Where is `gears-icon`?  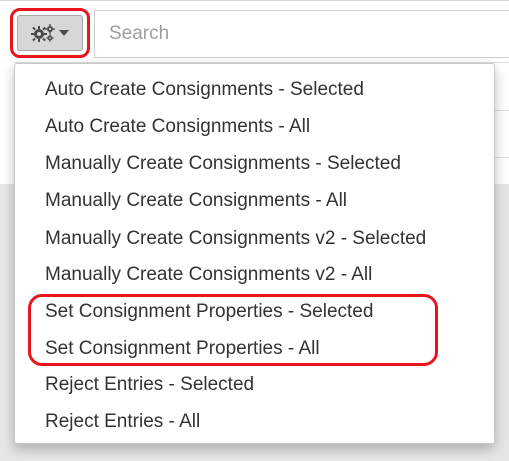
gears-icon is located at coordinates (43, 33).